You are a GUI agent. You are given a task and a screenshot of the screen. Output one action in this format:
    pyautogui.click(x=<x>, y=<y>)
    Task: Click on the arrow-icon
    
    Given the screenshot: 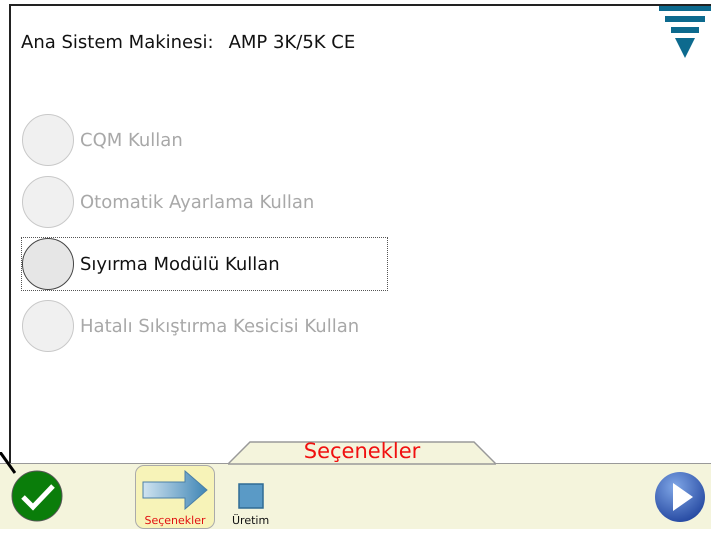 What is the action you would take?
    pyautogui.click(x=175, y=490)
    